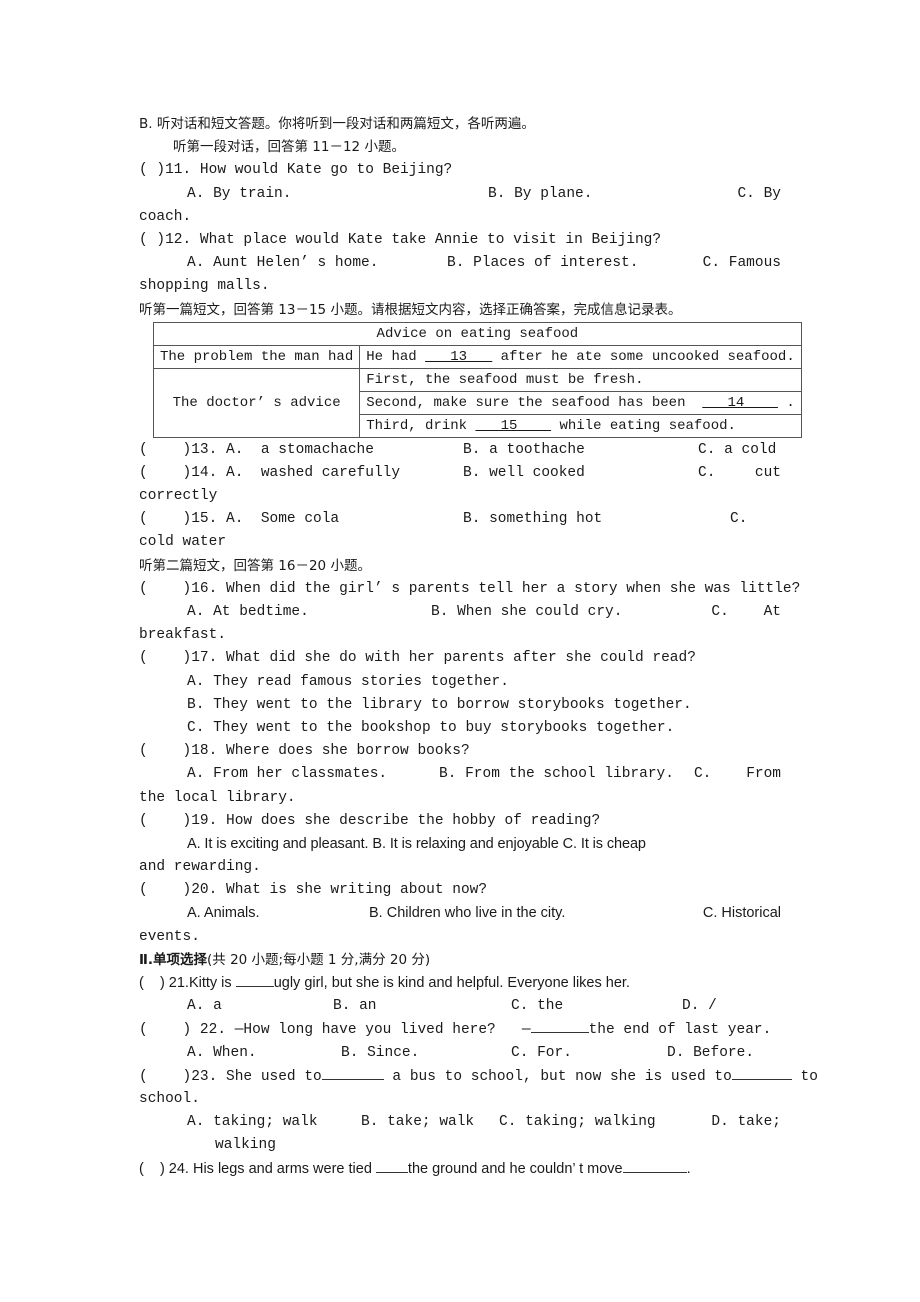 The image size is (920, 1302). What do you see at coordinates (460, 194) in the screenshot?
I see `q11-options: A. By train. B. By plane. C. By` at bounding box center [460, 194].